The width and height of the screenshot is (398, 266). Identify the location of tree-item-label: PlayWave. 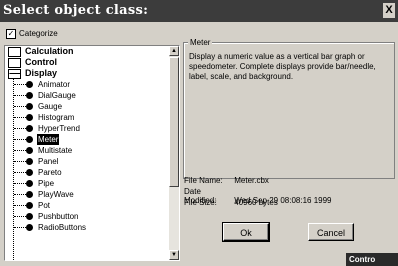
(56, 194).